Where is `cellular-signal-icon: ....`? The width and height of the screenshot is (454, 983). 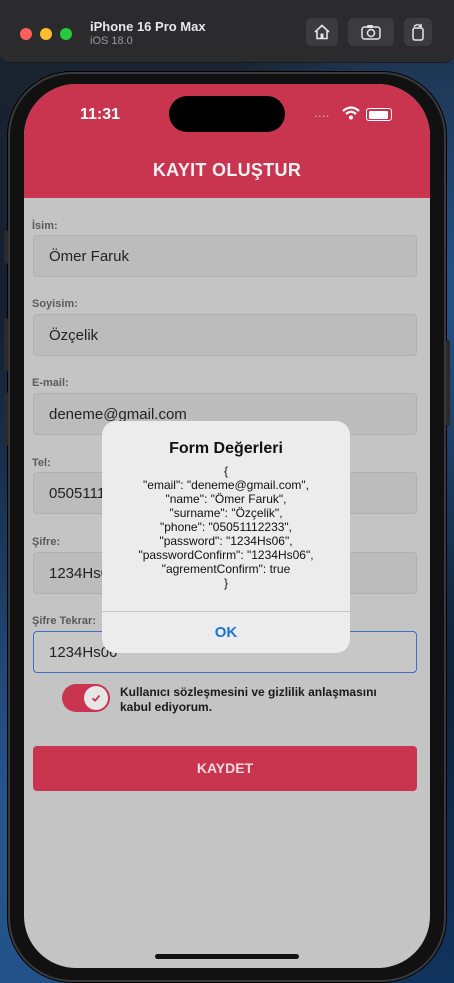
cellular-signal-icon: .... is located at coordinates (322, 112).